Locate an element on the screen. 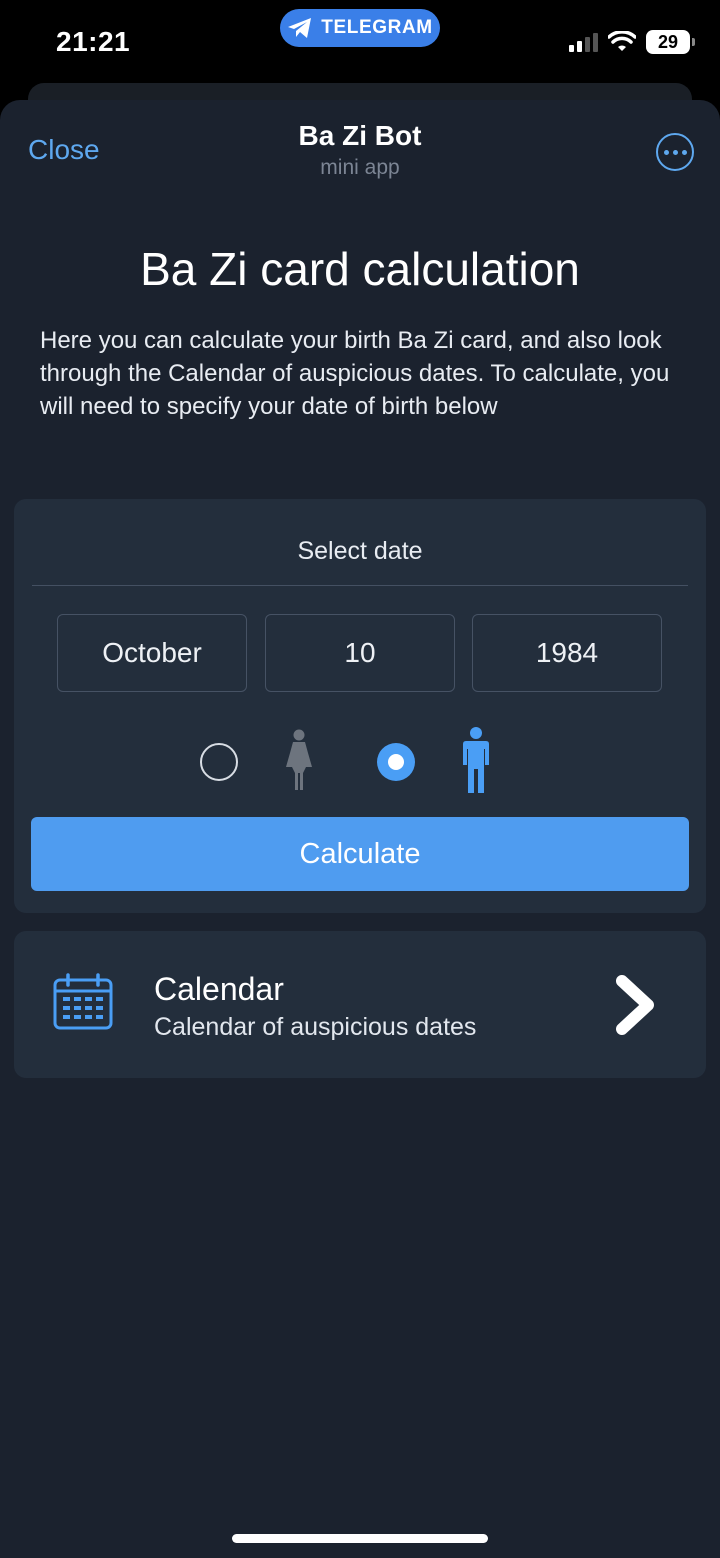 The image size is (720, 1558). bot-title: Ba Zi Bot is located at coordinates (360, 135).